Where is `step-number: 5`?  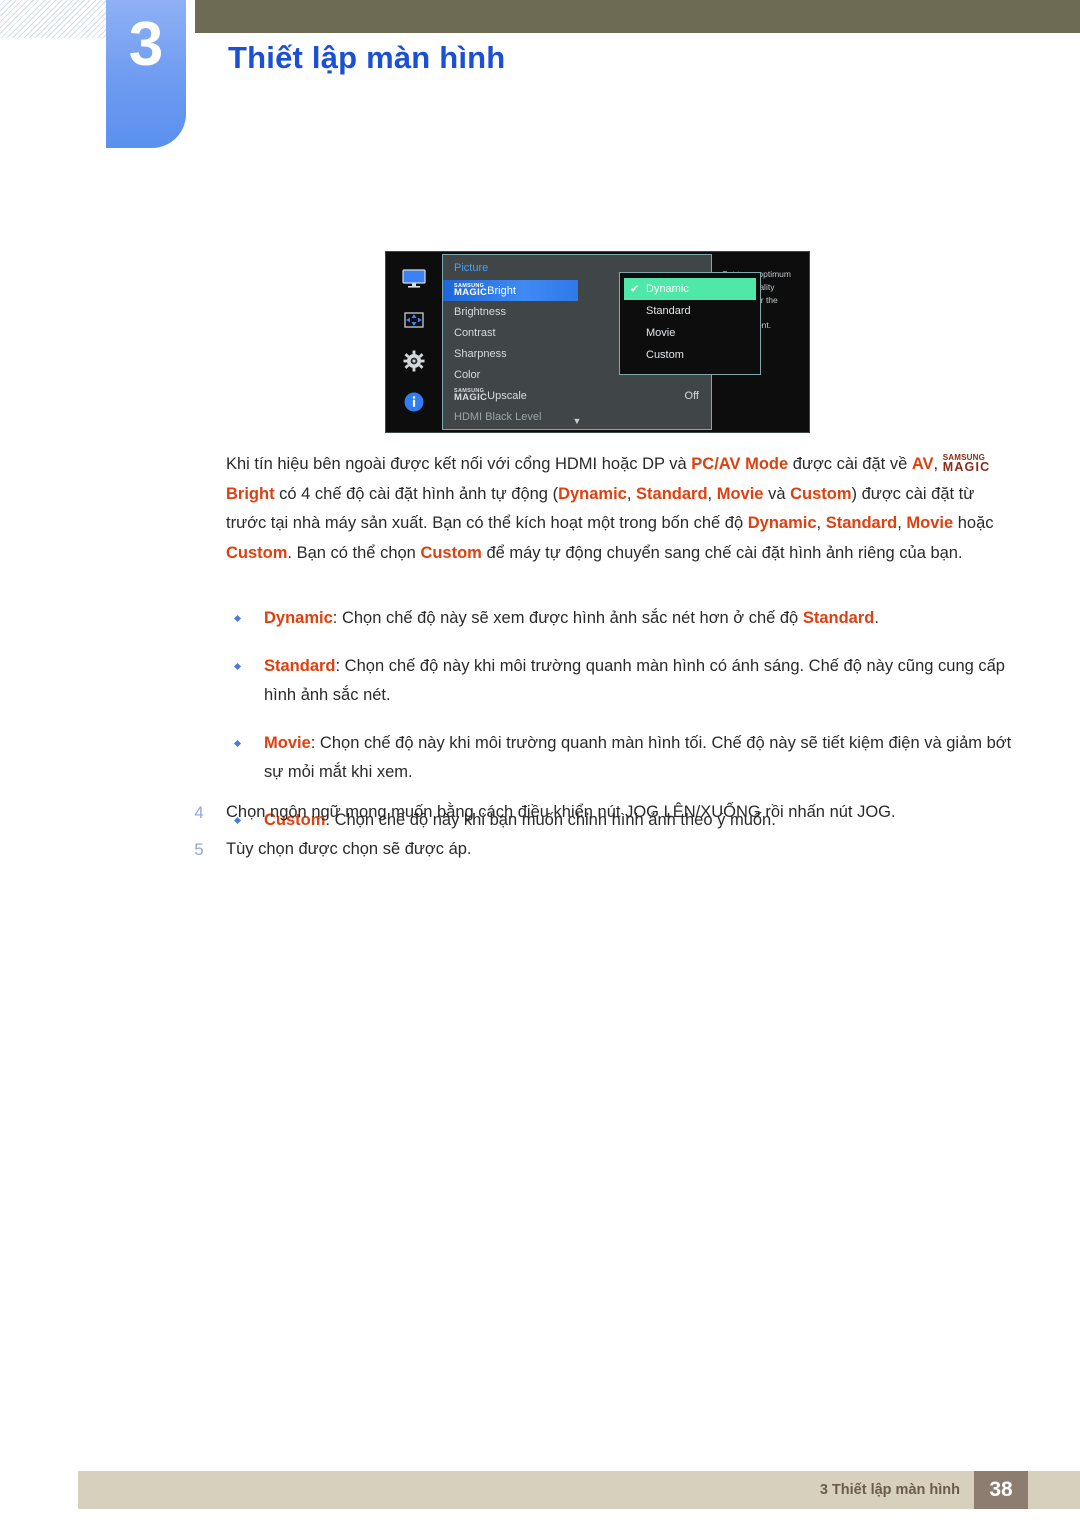 step-number: 5 is located at coordinates (199, 849).